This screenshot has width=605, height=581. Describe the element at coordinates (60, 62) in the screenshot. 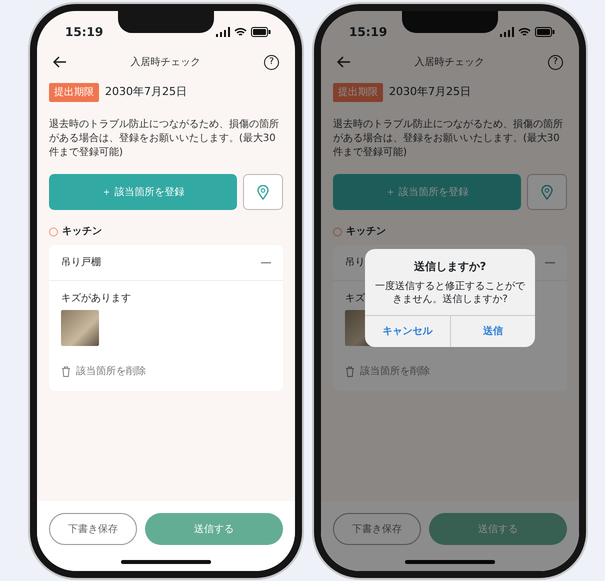

I see `back-arrow-icon` at that location.